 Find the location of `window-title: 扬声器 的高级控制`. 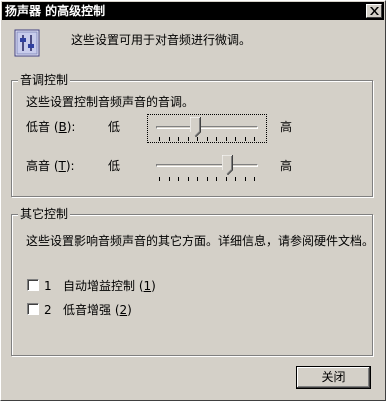

window-title: 扬声器 的高级控制 is located at coordinates (55, 11).